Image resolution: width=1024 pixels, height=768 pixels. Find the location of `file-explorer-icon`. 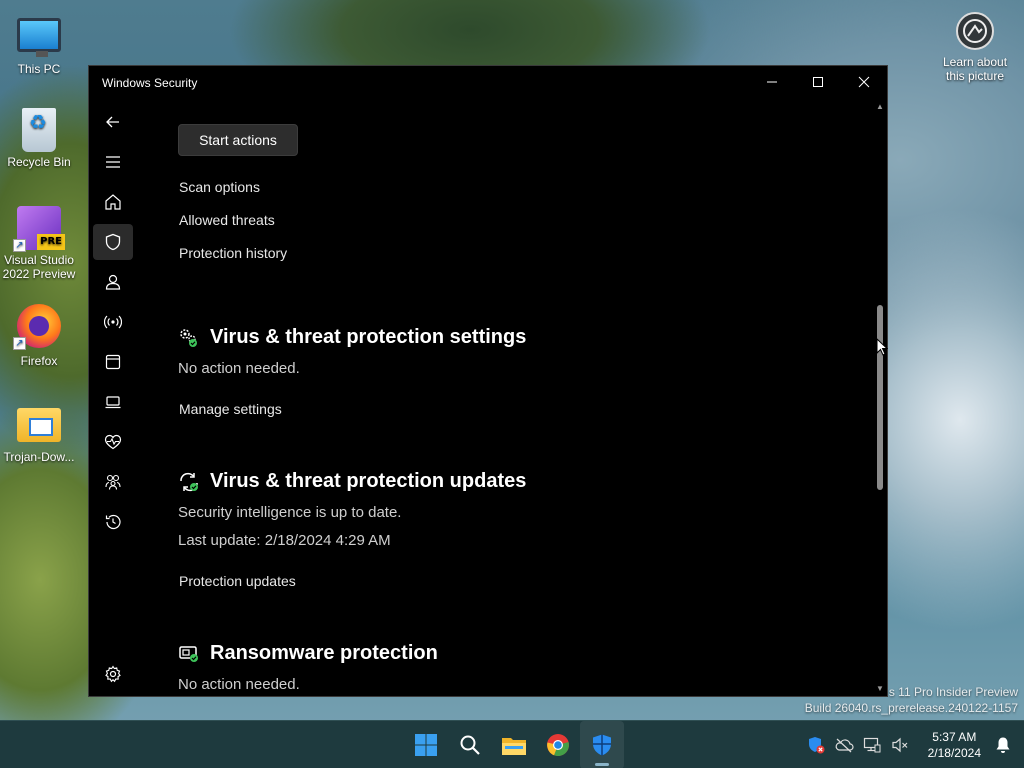

file-explorer-icon is located at coordinates (514, 746).